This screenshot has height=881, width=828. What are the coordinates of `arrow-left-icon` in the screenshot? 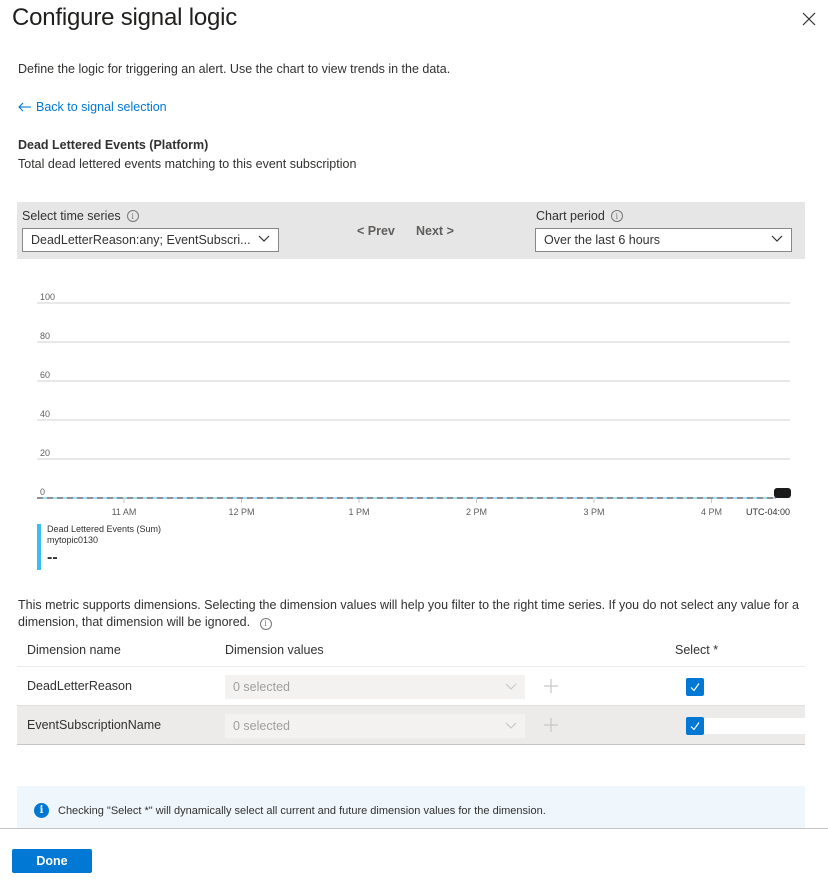 It's located at (24, 107).